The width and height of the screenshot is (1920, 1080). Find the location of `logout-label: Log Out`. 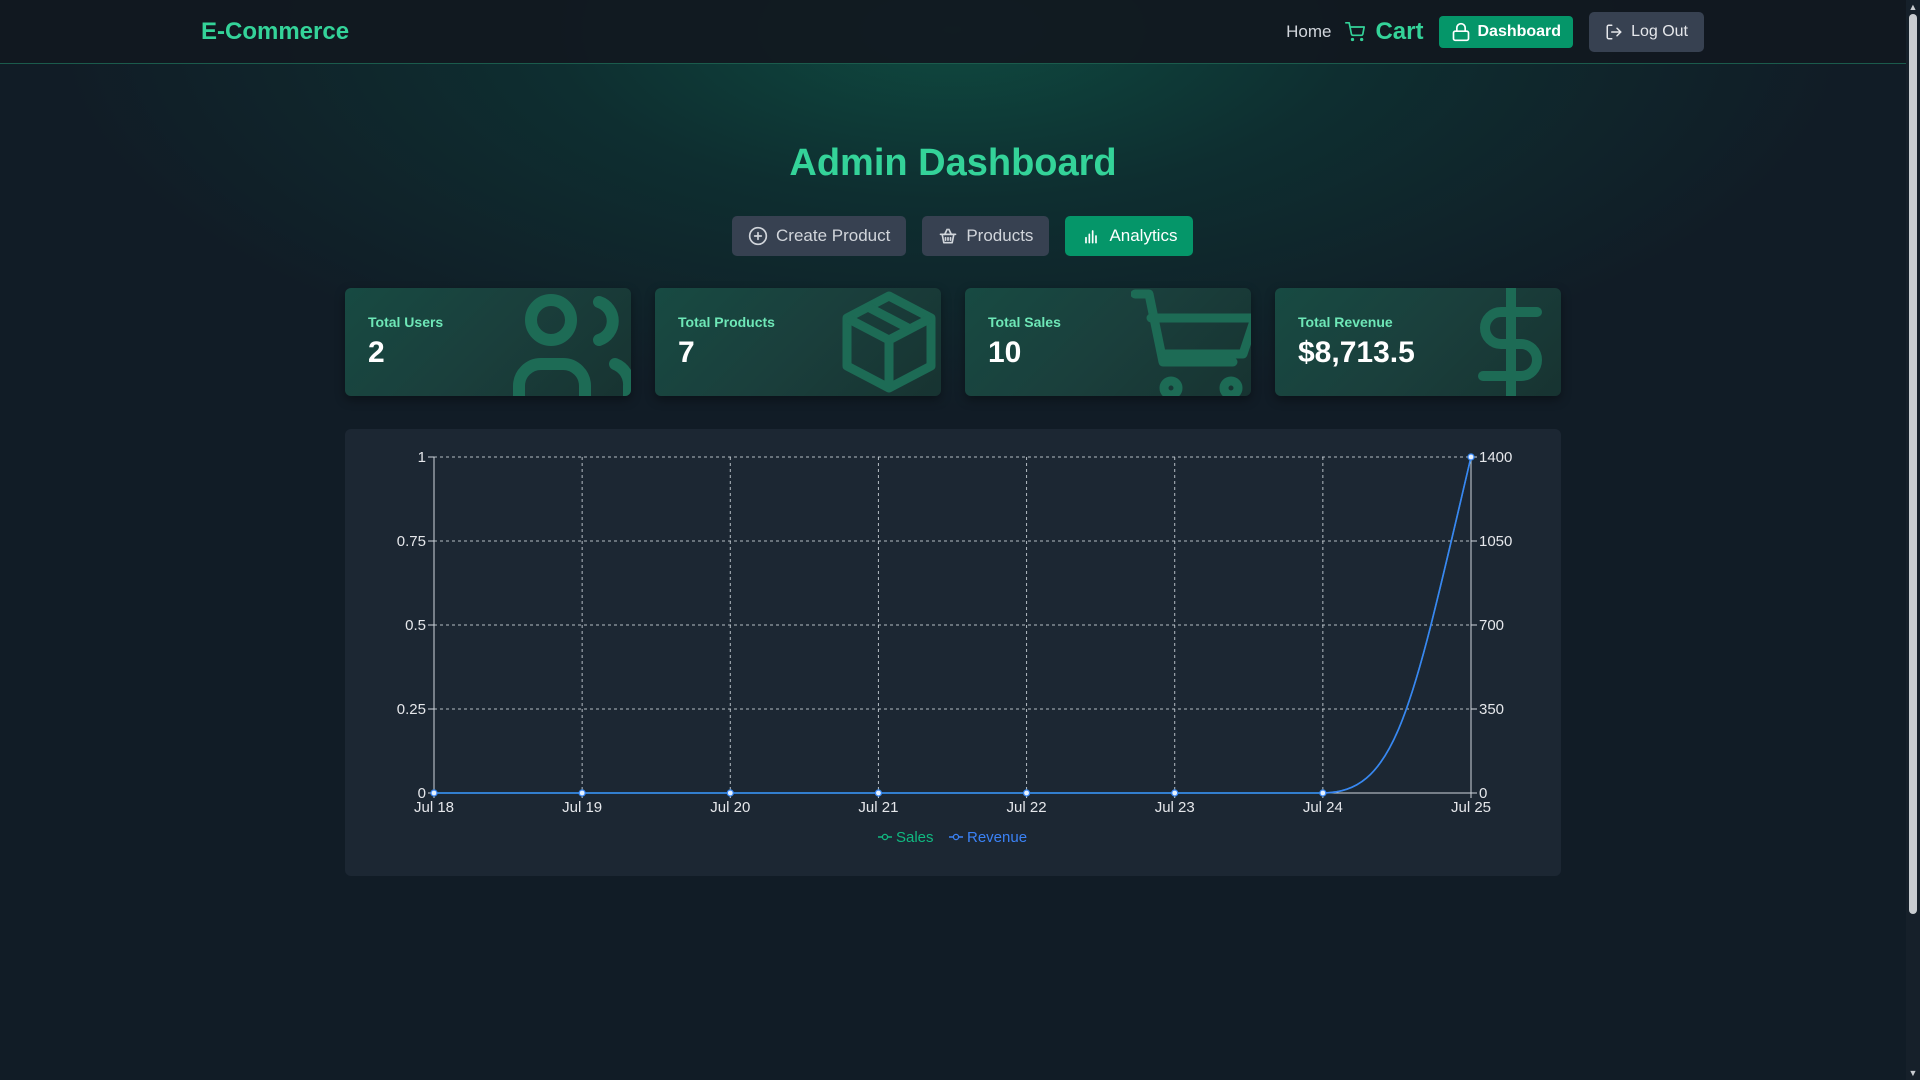

logout-label: Log Out is located at coordinates (1659, 31).